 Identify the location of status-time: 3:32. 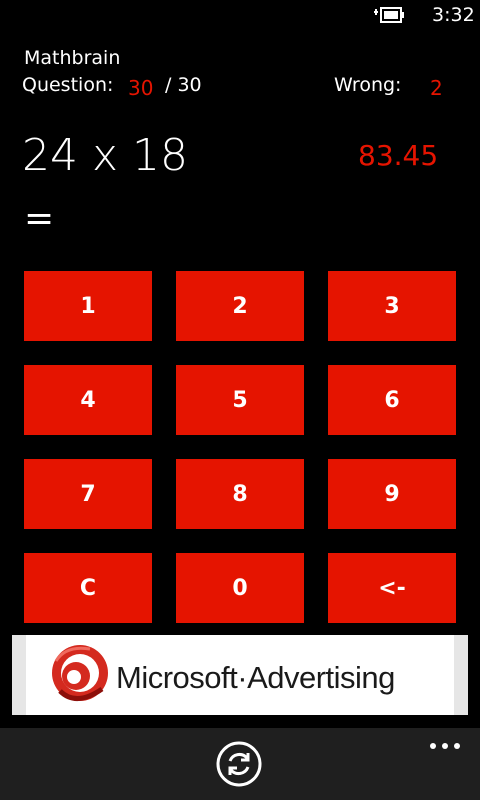
(453, 15).